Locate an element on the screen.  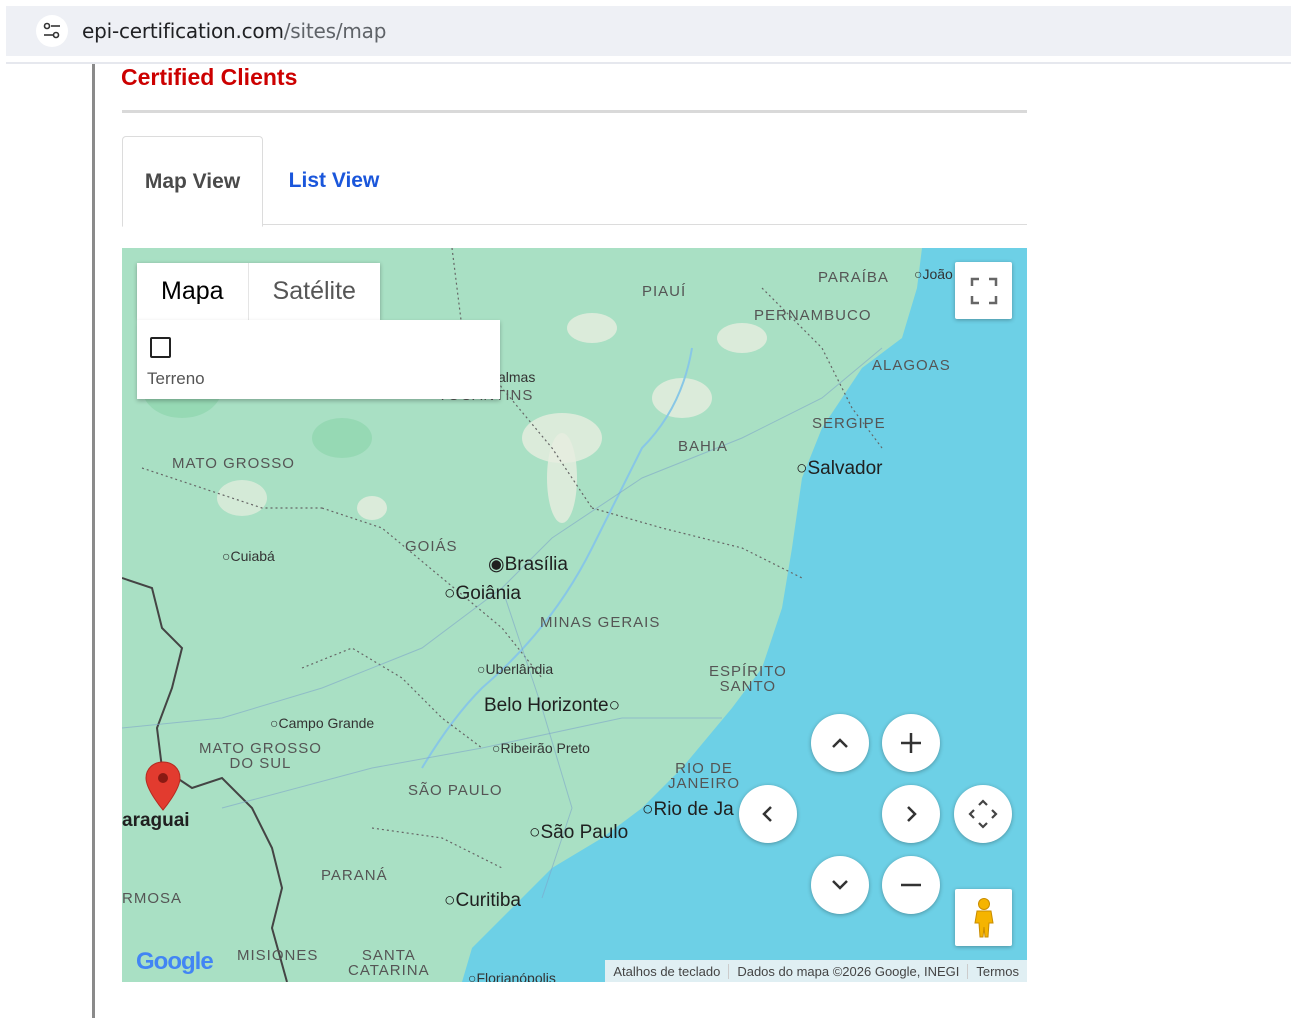
city-label: ◉Brasília is located at coordinates (528, 564).